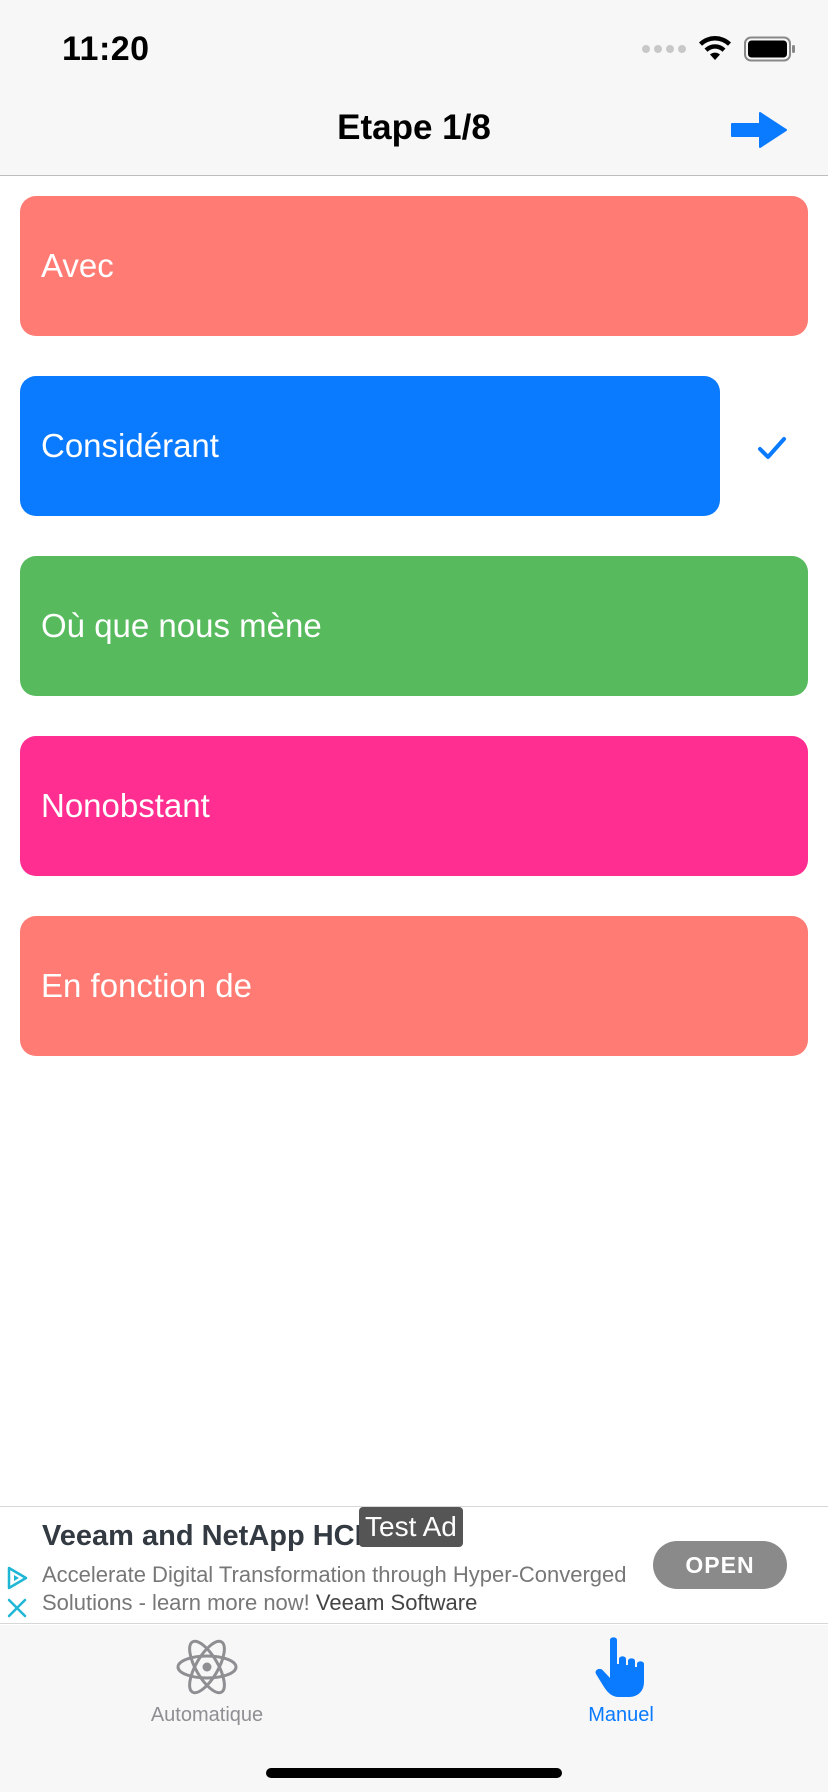 The height and width of the screenshot is (1792, 828). Describe the element at coordinates (621, 1715) in the screenshot. I see `tab-label: Manuel` at that location.